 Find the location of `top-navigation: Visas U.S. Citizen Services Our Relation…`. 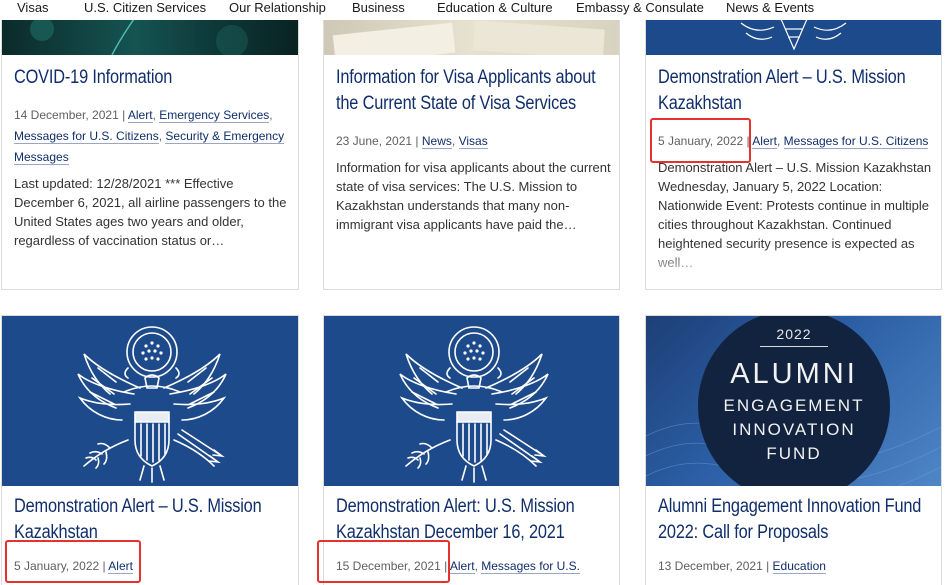

top-navigation: Visas U.S. Citizen Services Our Relation… is located at coordinates (473, 10).